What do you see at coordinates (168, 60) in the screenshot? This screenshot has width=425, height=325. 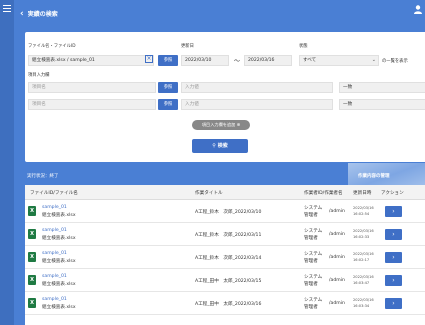 I see `filename-ref-button: 参照` at bounding box center [168, 60].